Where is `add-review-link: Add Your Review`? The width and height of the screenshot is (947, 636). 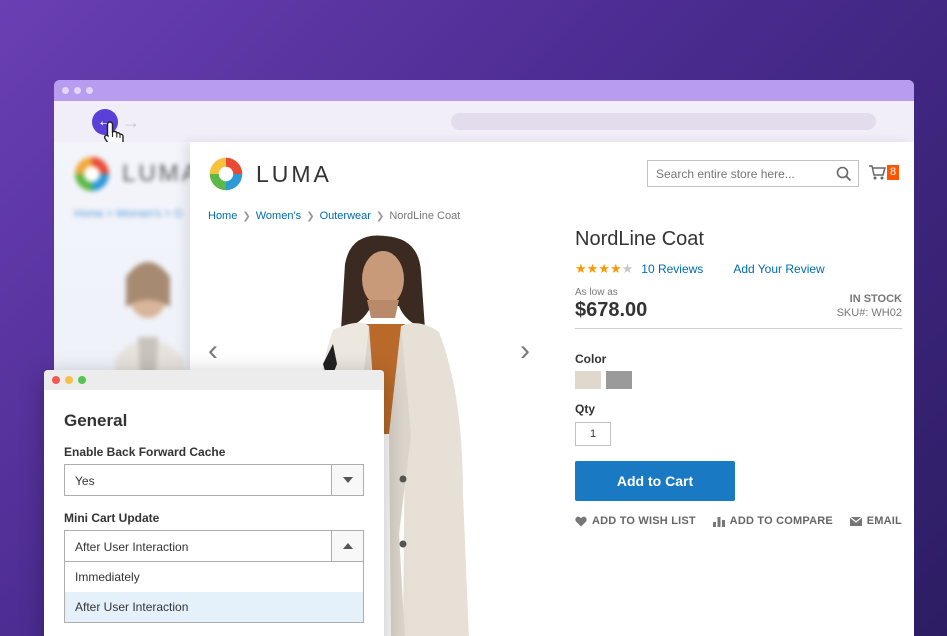
add-review-link: Add Your Review is located at coordinates (778, 269).